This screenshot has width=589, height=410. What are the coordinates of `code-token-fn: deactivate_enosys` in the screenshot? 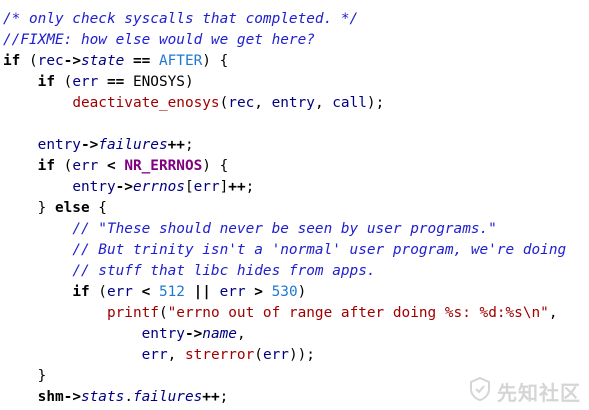 It's located at (146, 103).